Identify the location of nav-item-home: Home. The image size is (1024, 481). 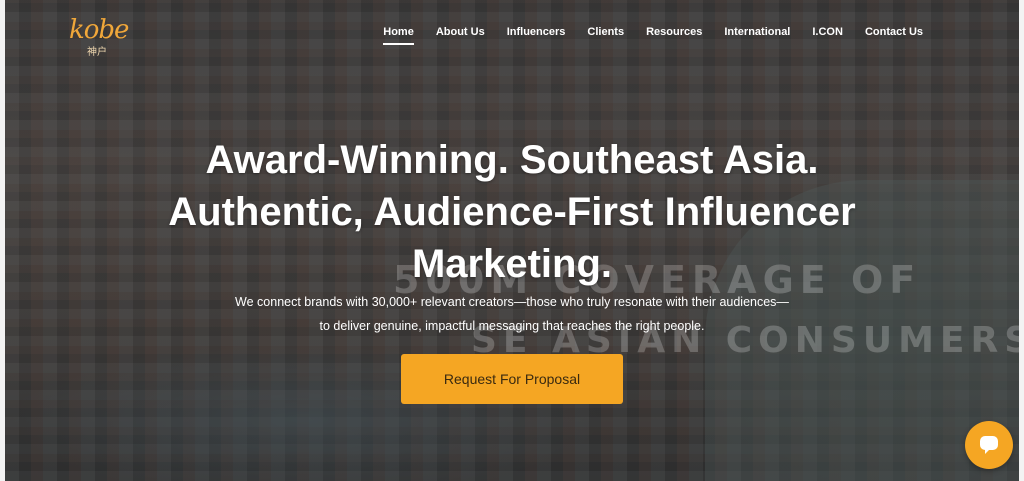
(398, 35).